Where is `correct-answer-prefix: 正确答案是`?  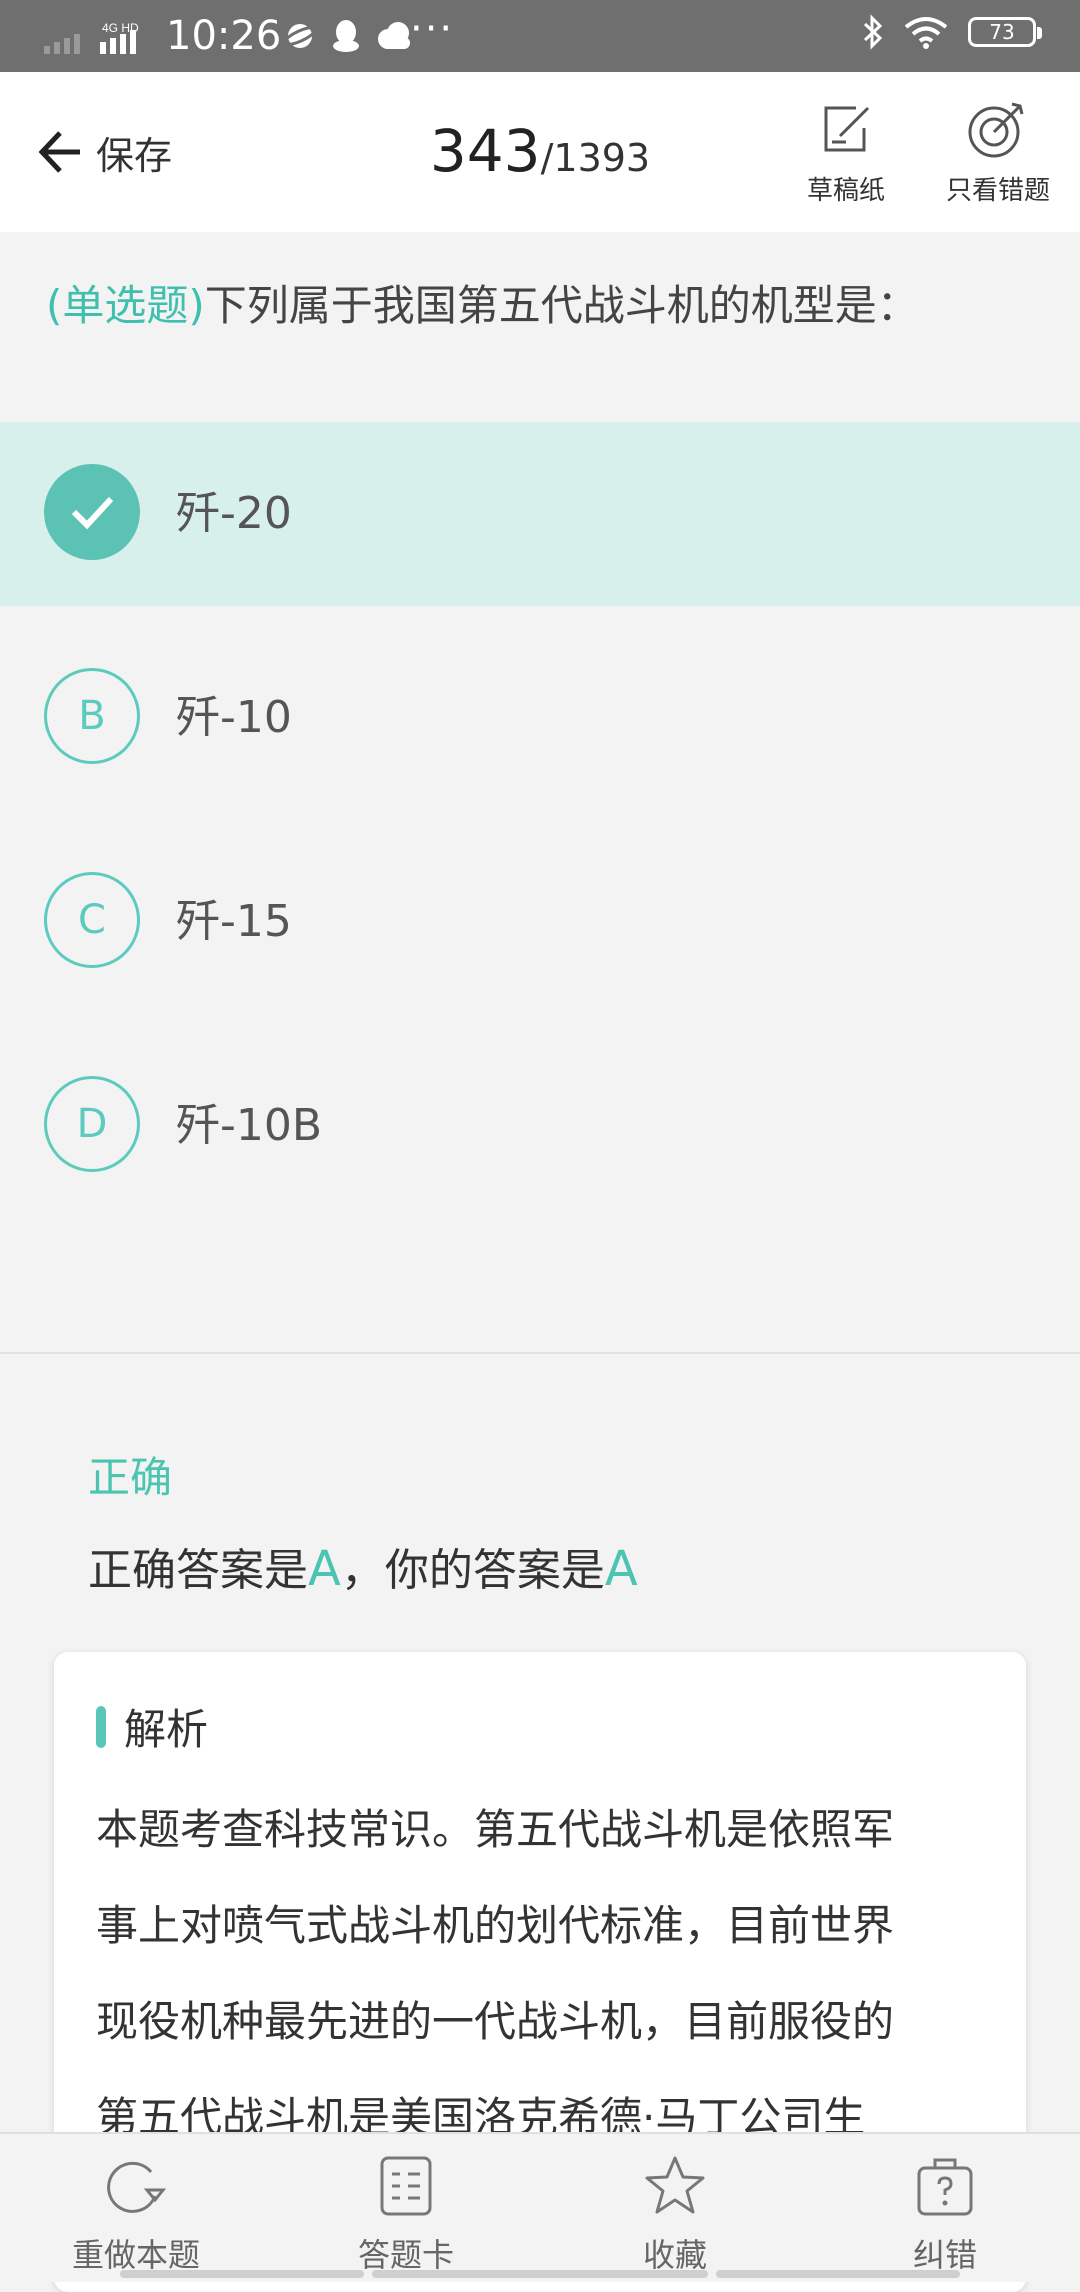 correct-answer-prefix: 正确答案是 is located at coordinates (198, 1570).